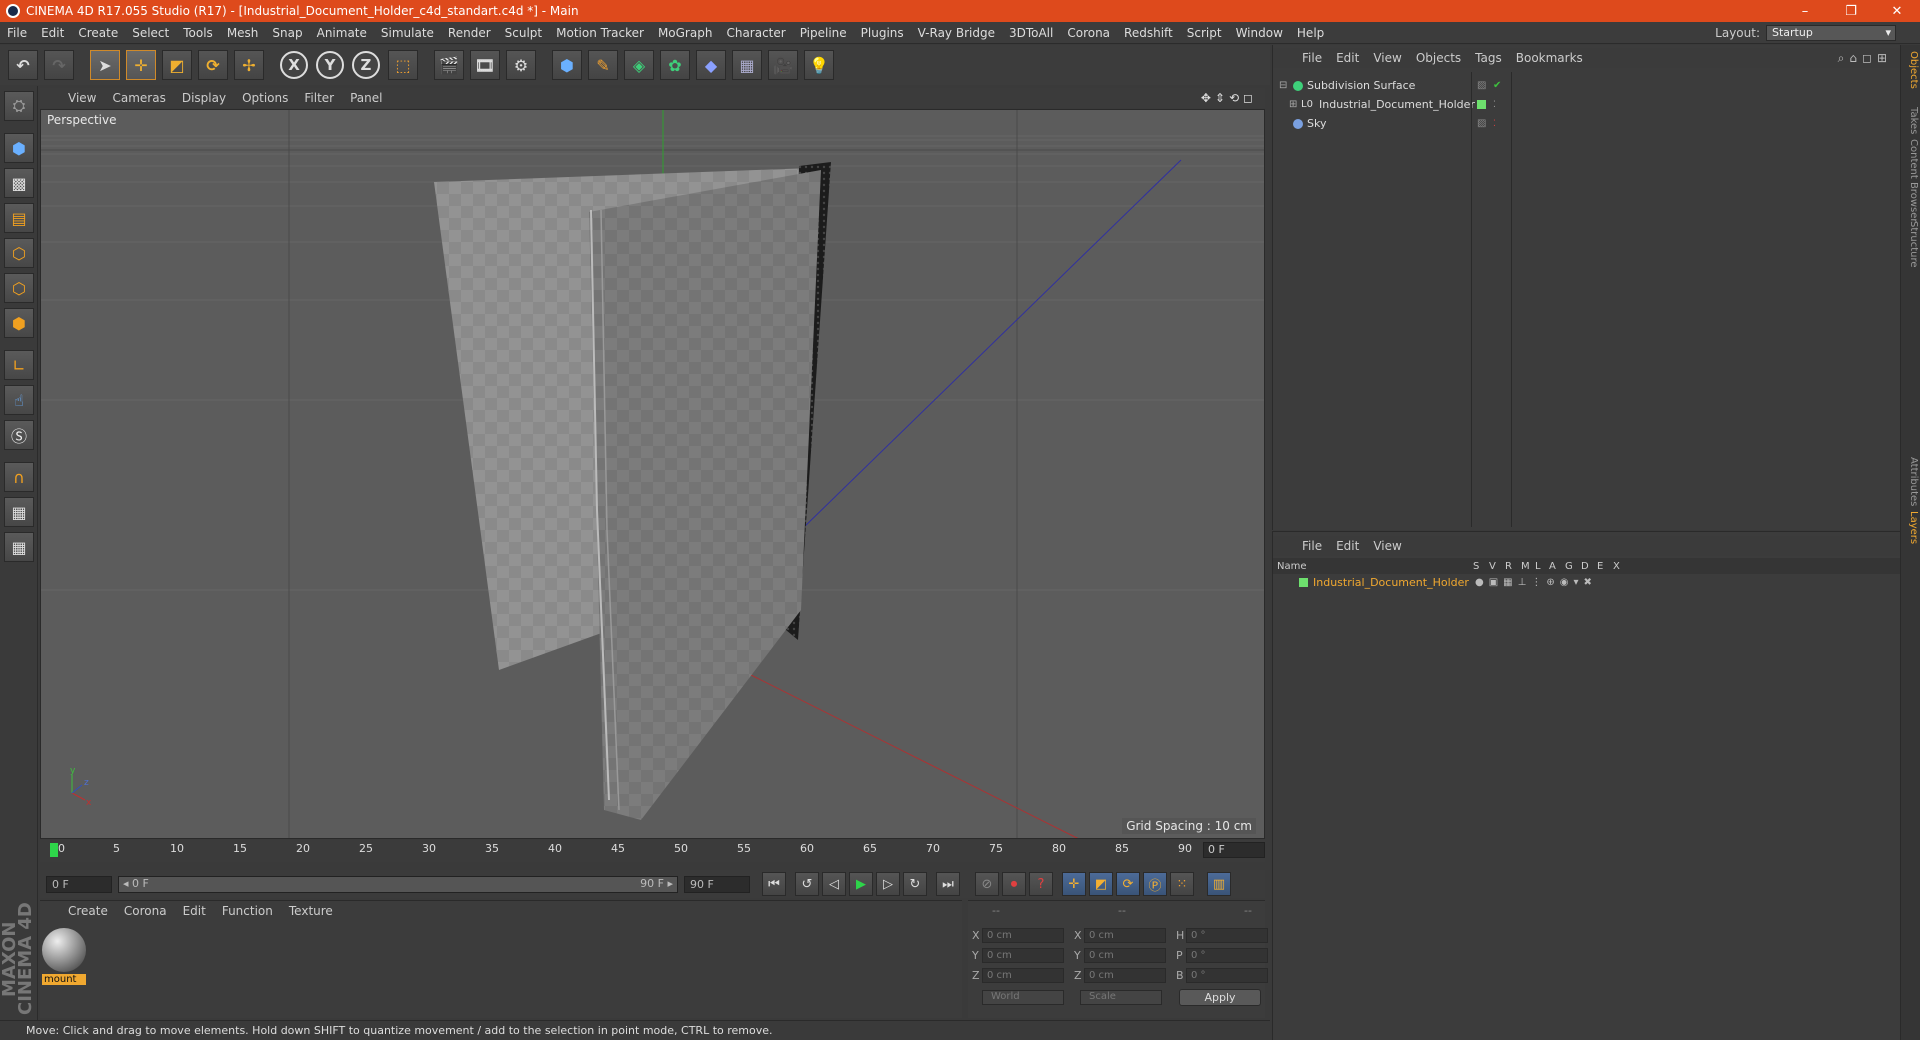 The height and width of the screenshot is (1040, 1920). Describe the element at coordinates (1585, 566) in the screenshot. I see `column-deformers: D` at that location.